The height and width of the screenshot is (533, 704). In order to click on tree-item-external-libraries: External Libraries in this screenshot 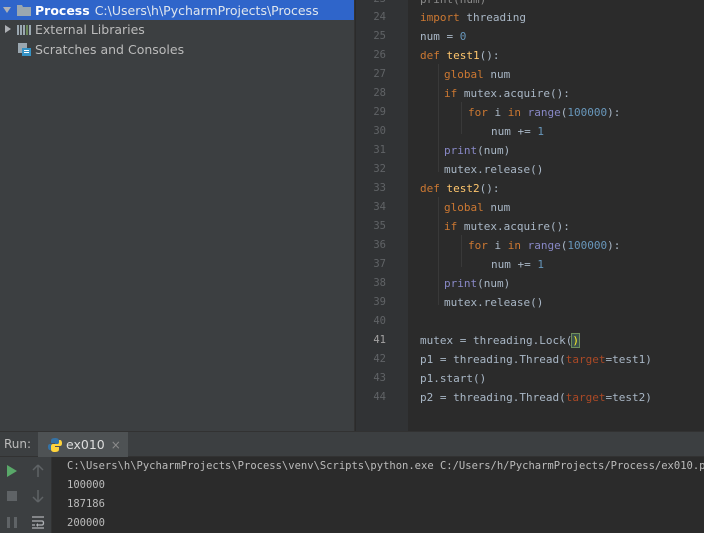, I will do `click(177, 29)`.